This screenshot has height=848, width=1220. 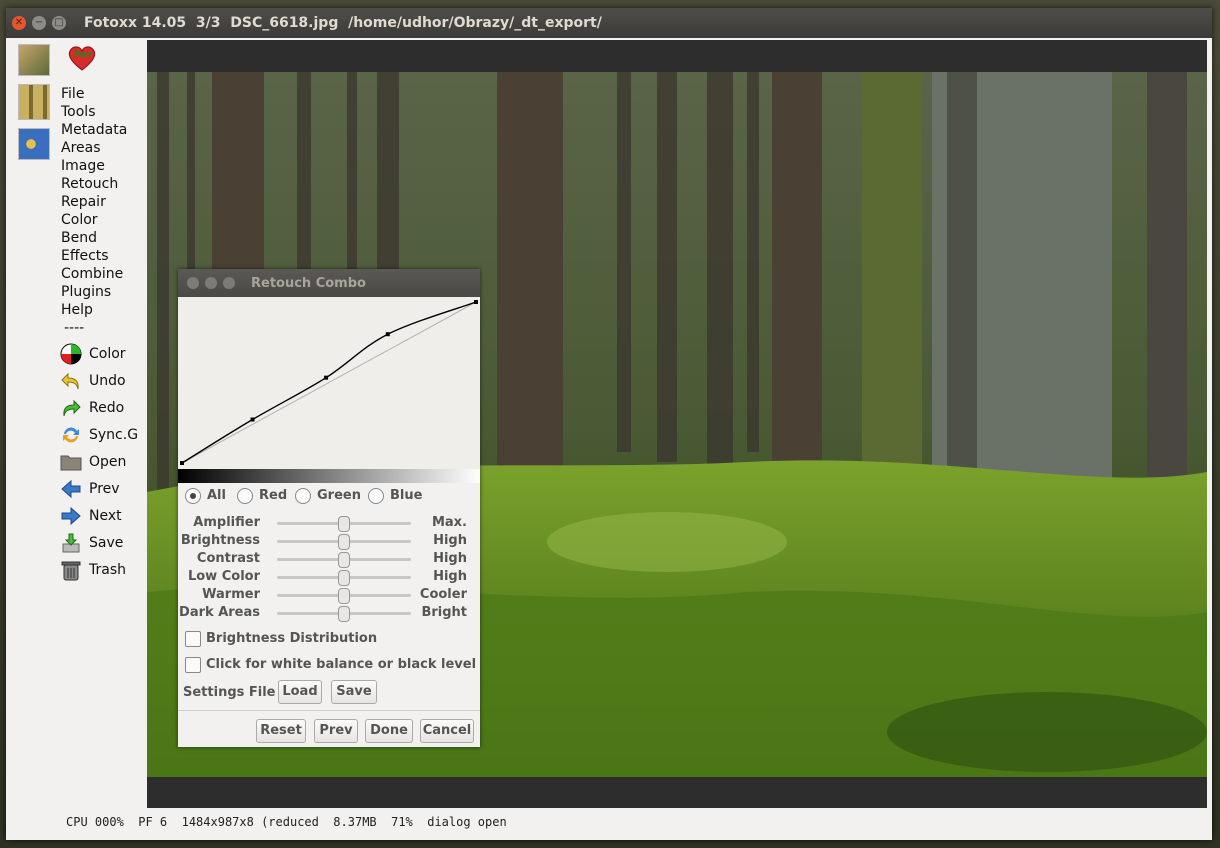 What do you see at coordinates (83, 202) in the screenshot?
I see `menu-repair: Repair` at bounding box center [83, 202].